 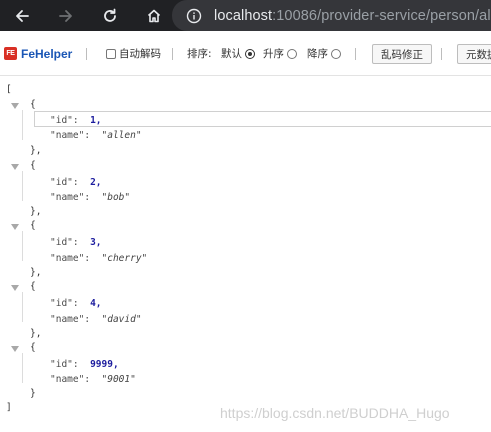 I want to click on json-number-value: 9999,, so click(x=104, y=364).